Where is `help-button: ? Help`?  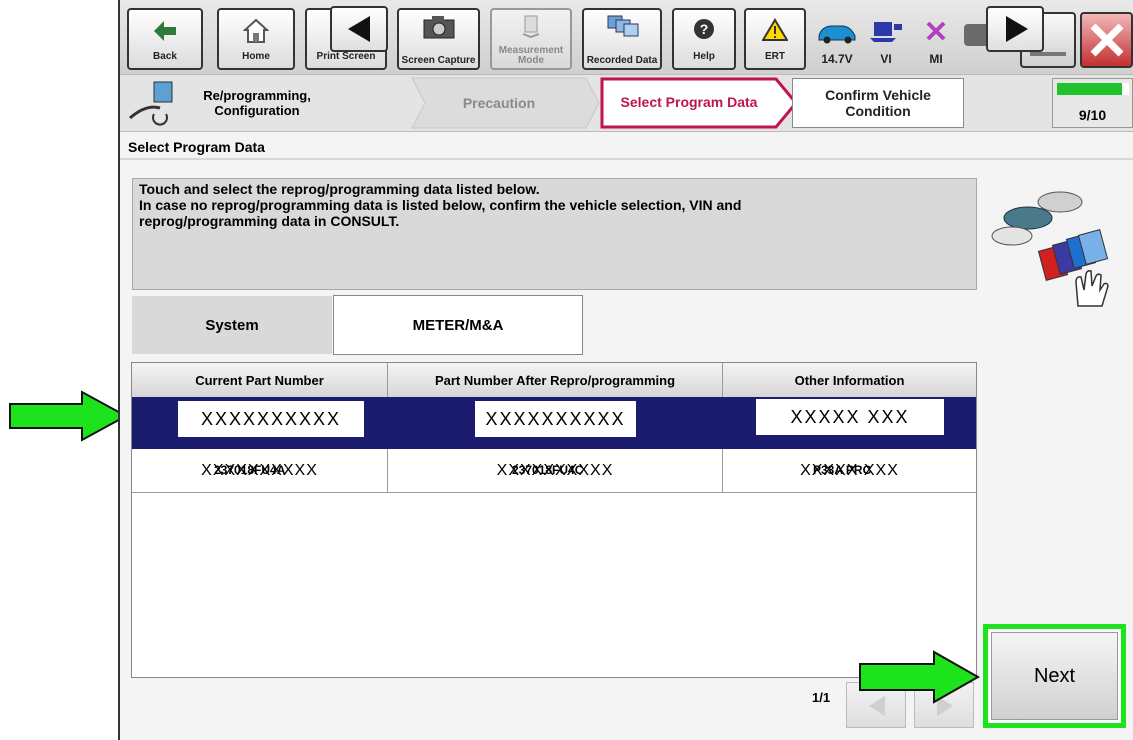 help-button: ? Help is located at coordinates (704, 39).